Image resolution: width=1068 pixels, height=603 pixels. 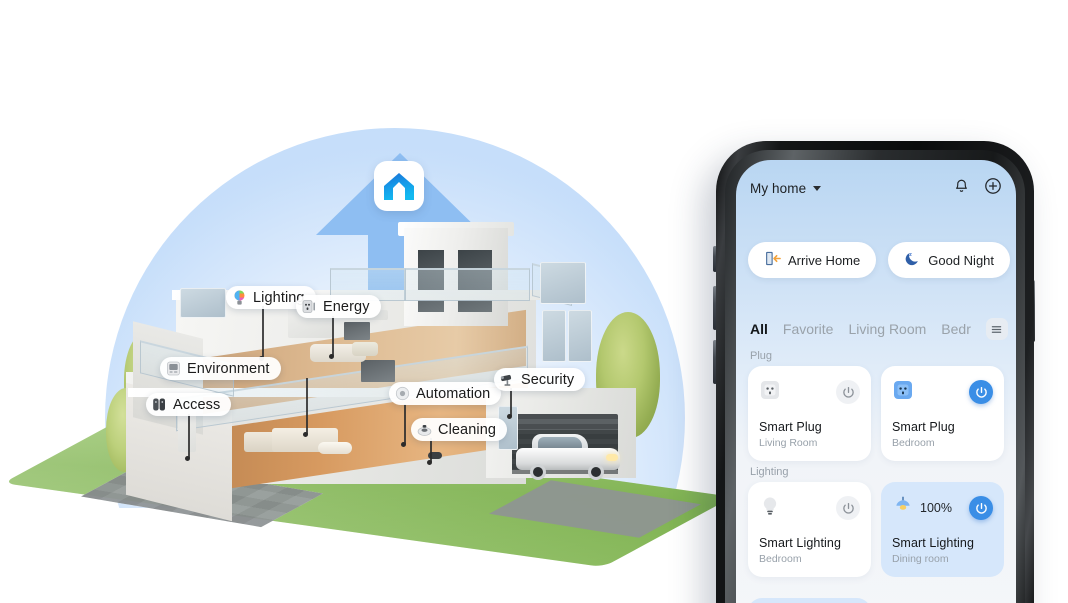 I want to click on tab-bedroom: Bedr, so click(x=956, y=329).